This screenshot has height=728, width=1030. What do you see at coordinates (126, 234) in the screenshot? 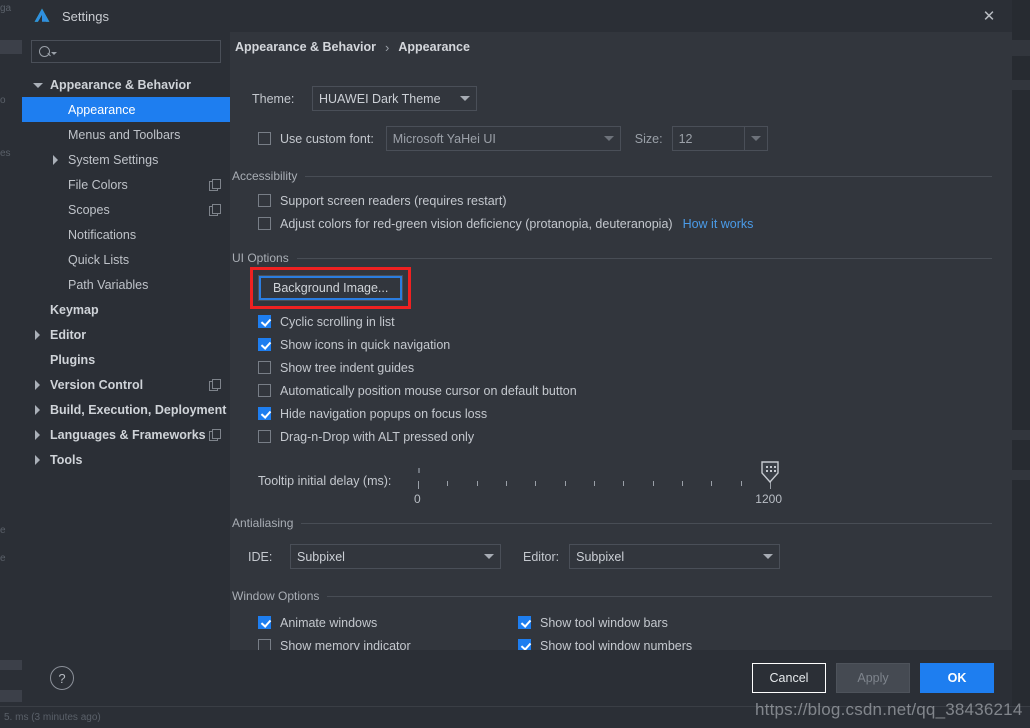
I see `sidebar-item-notifications: Notifications` at bounding box center [126, 234].